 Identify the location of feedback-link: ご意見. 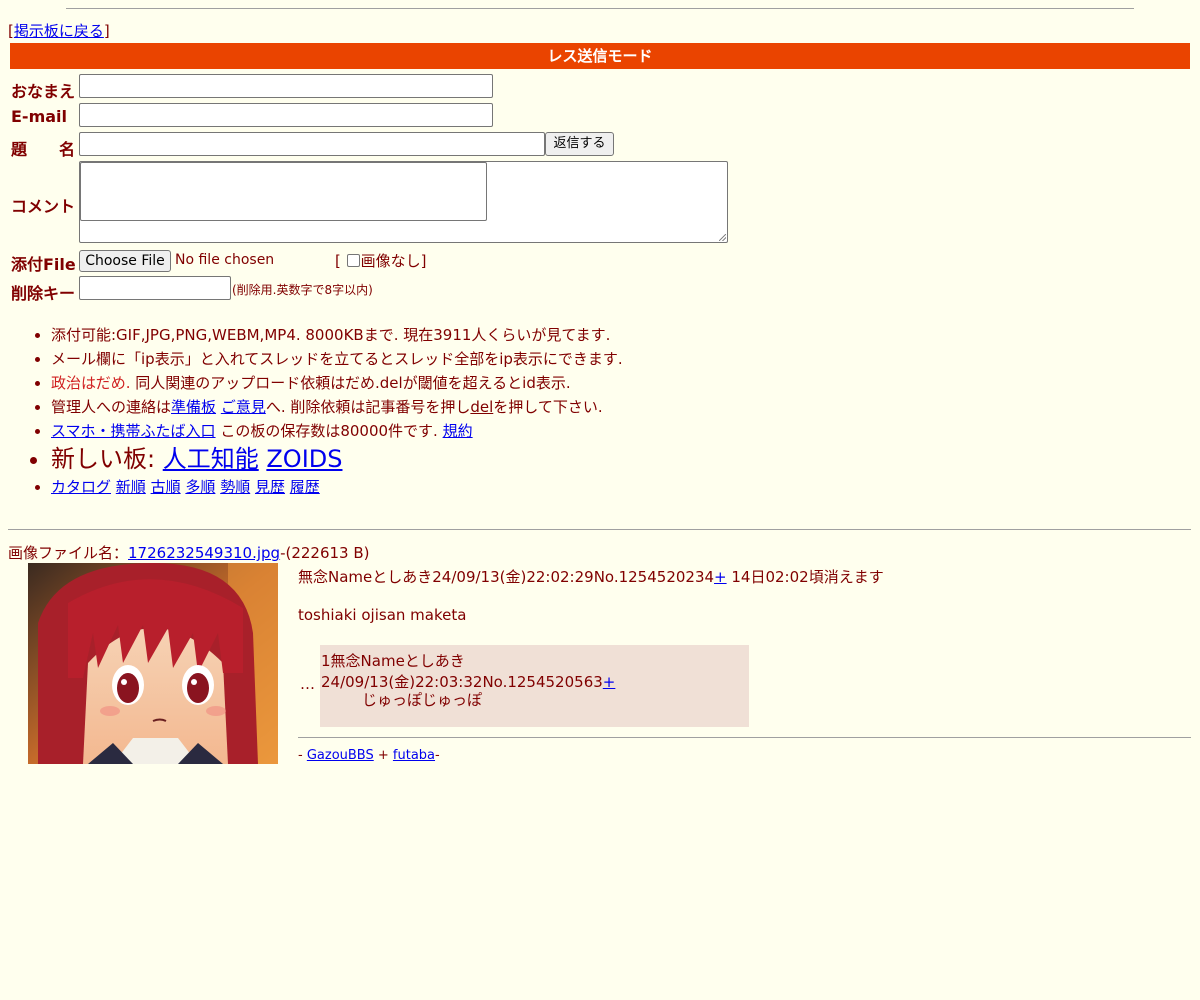
(243, 407).